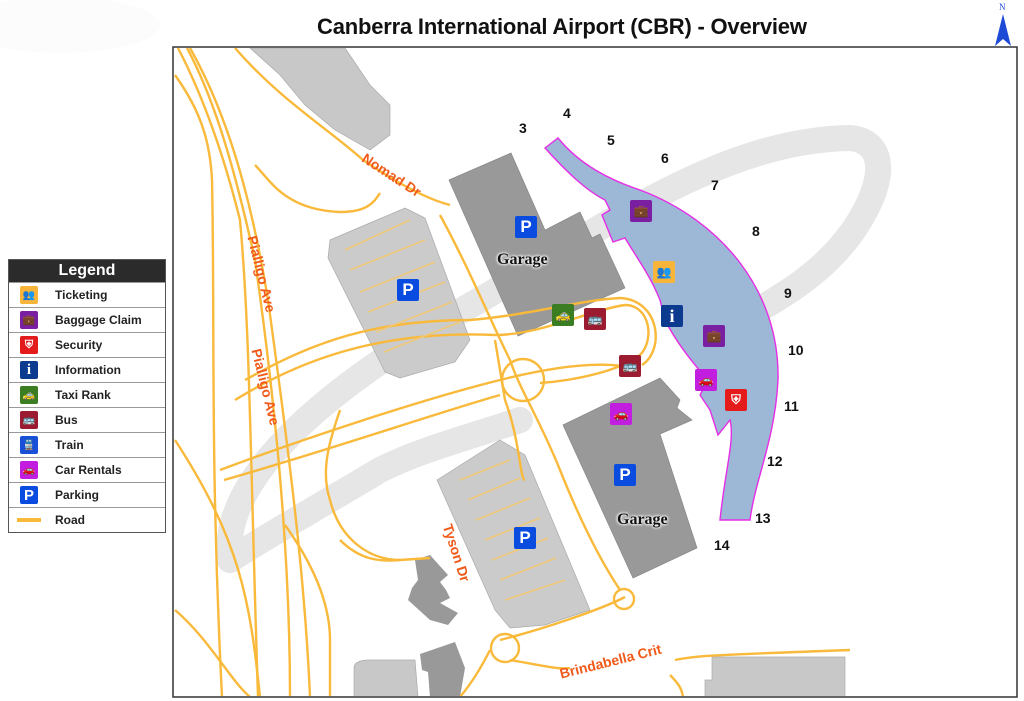  What do you see at coordinates (29, 445) in the screenshot?
I see `train-icon: 🚆` at bounding box center [29, 445].